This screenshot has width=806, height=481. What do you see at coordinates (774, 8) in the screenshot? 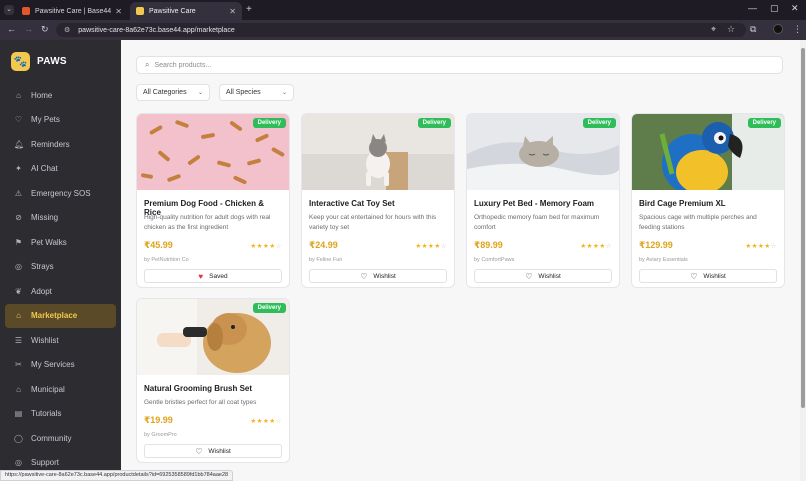
I see `maximize-icon: ▢` at bounding box center [774, 8].